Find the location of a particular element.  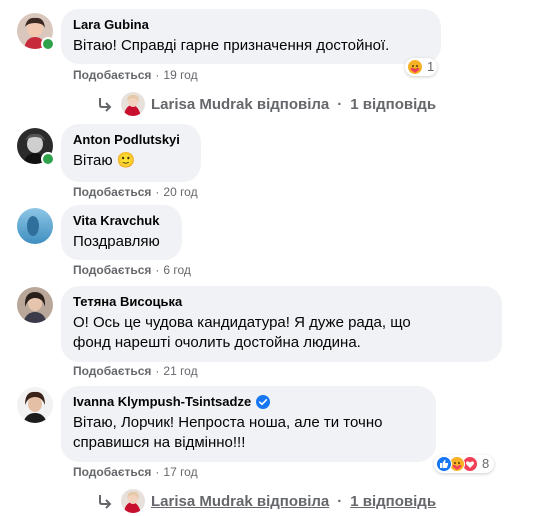

author-name: Ivanna Klympush-Tsintsadze is located at coordinates (162, 402).